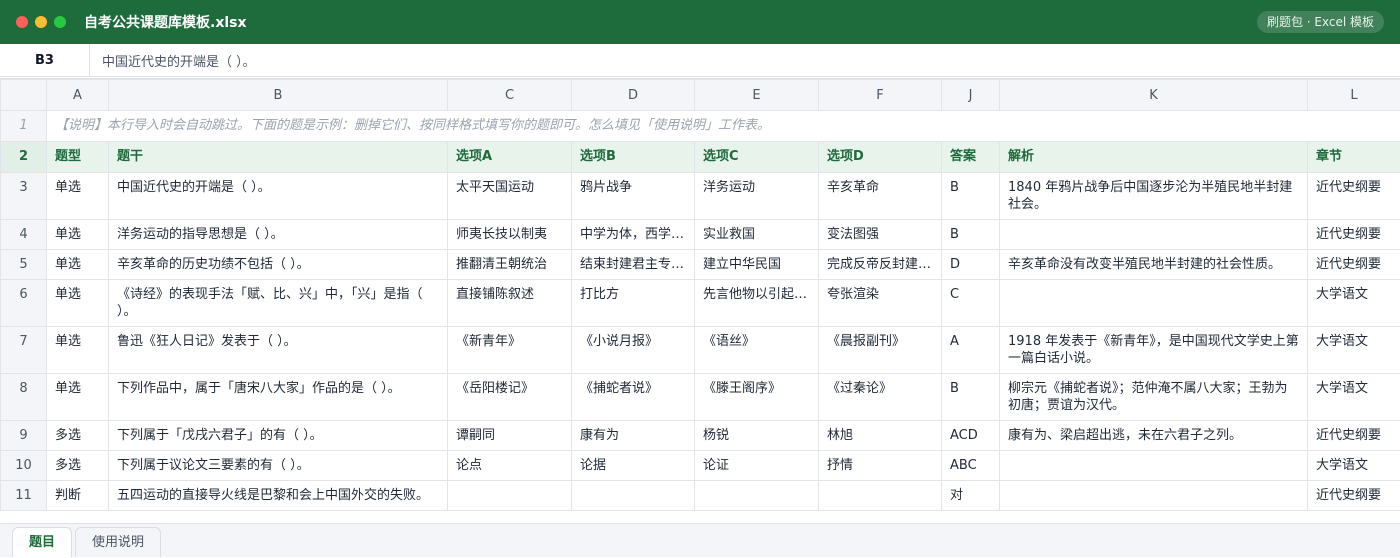  What do you see at coordinates (880, 397) in the screenshot?
I see `table-cell: 《过秦论》` at bounding box center [880, 397].